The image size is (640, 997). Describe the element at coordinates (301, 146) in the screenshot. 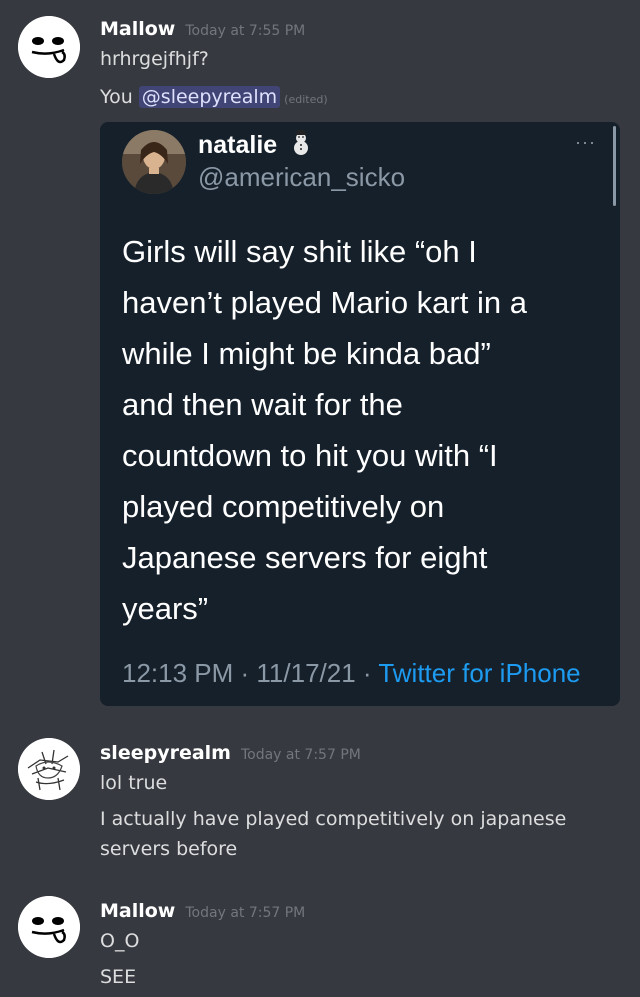

I see `snowman-icon` at that location.